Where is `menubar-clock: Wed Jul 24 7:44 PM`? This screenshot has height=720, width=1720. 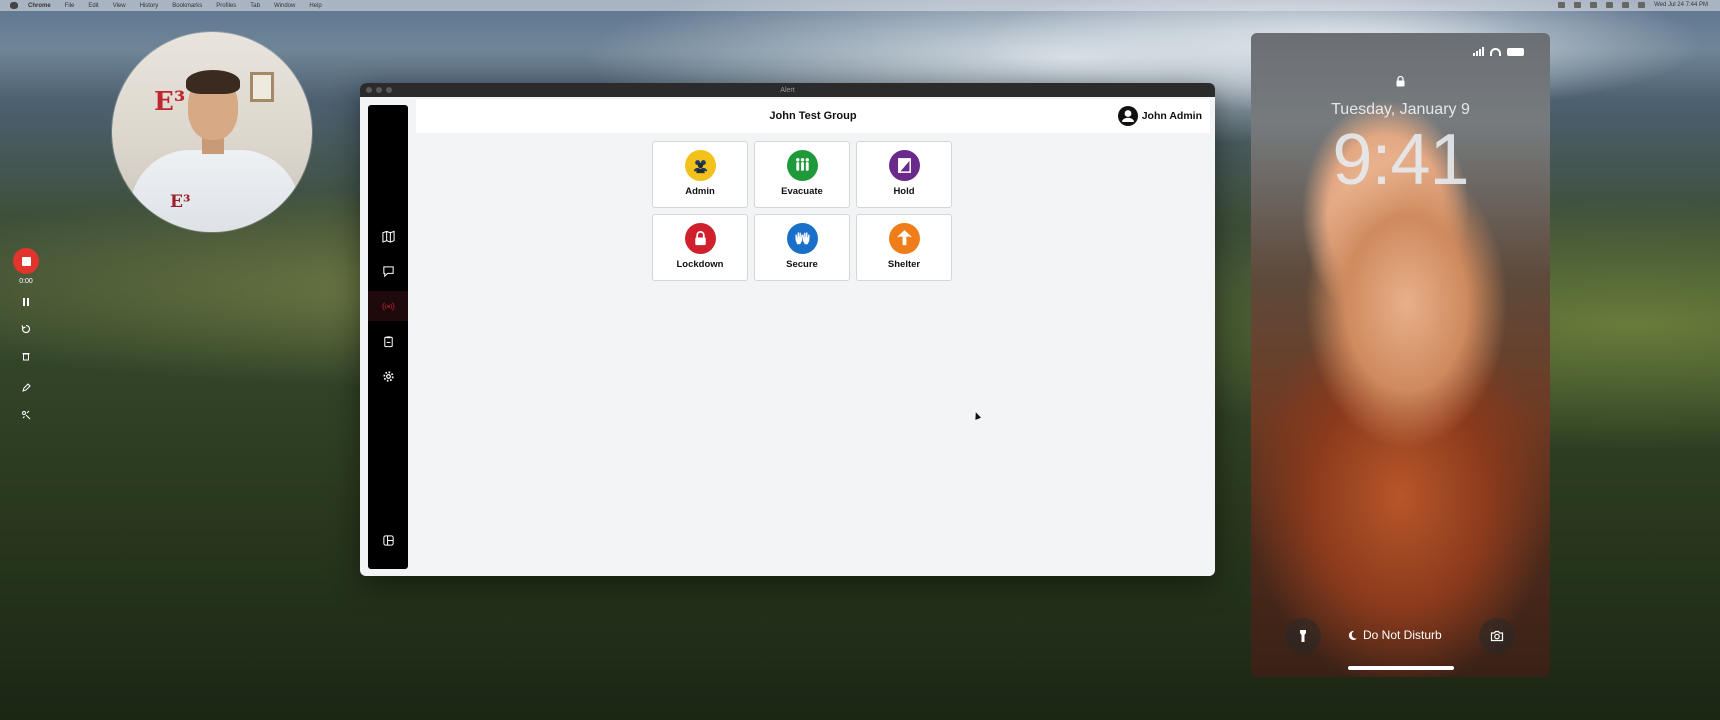
menubar-clock: Wed Jul 24 7:44 PM is located at coordinates (1681, 5).